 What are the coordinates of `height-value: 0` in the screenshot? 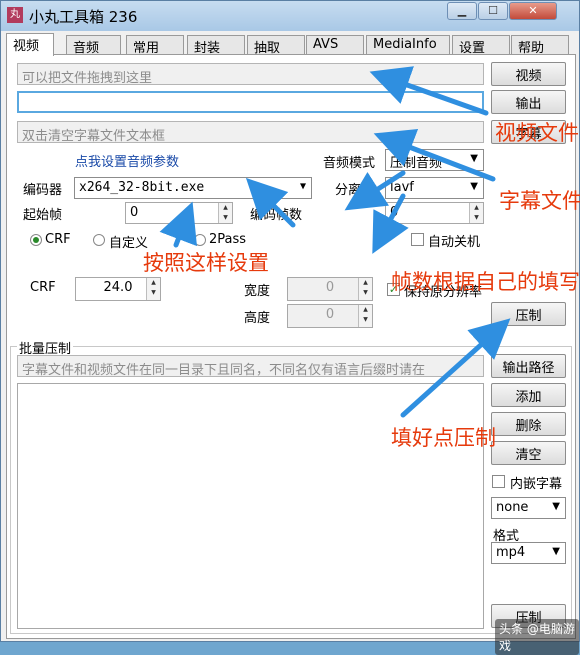 It's located at (330, 314).